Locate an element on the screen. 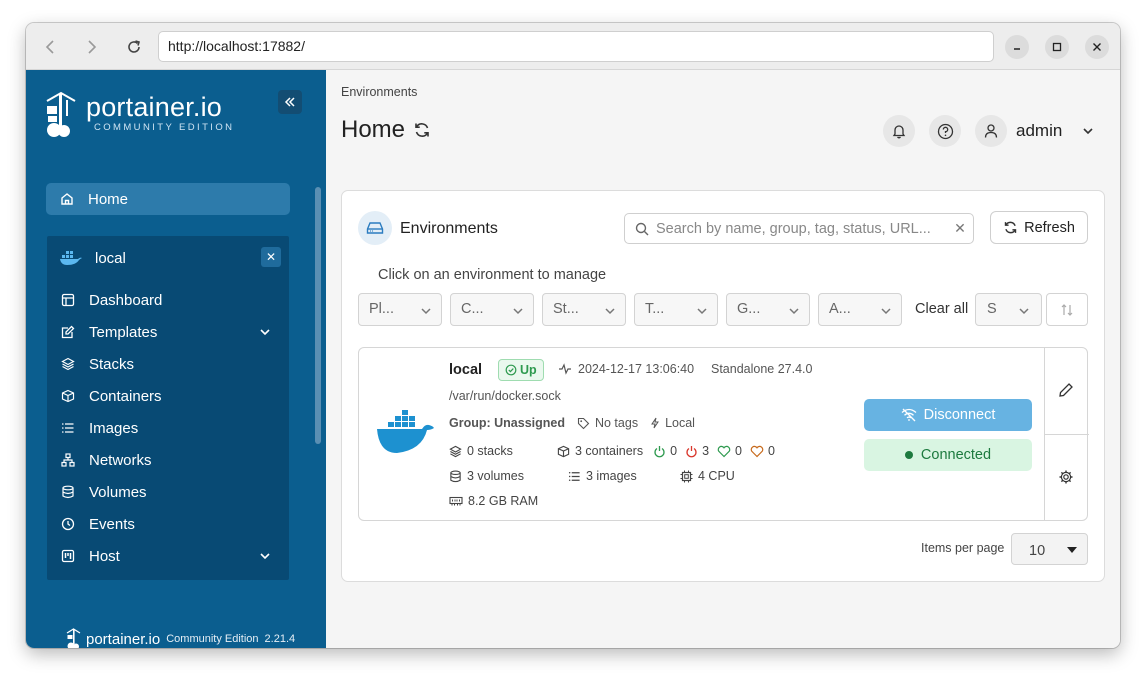  gear-icon is located at coordinates (1066, 477).